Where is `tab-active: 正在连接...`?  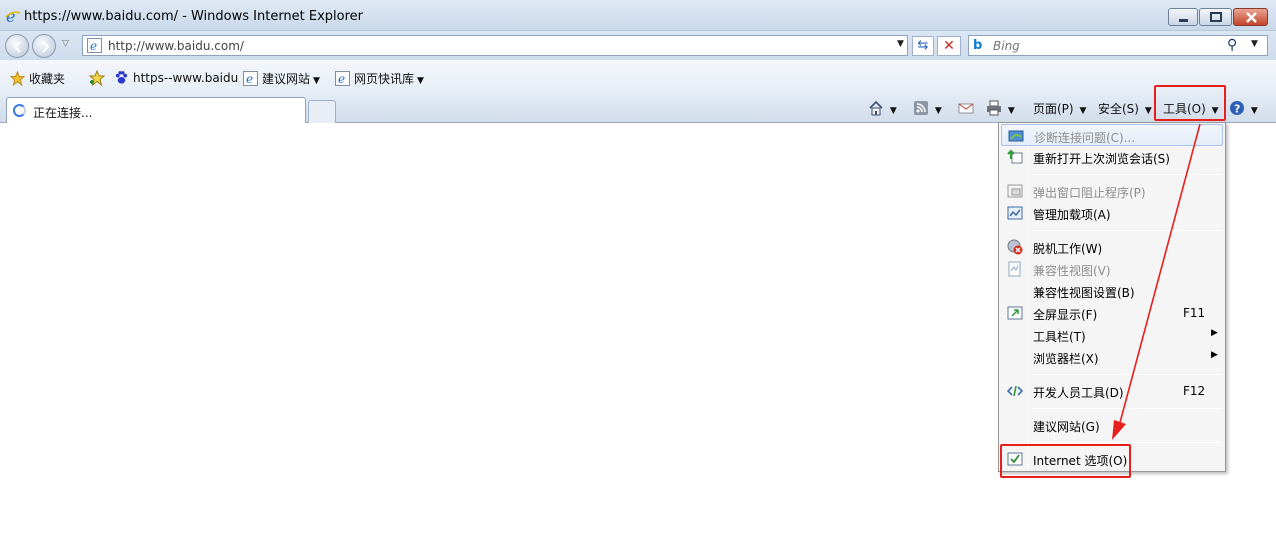 tab-active: 正在连接... is located at coordinates (156, 110).